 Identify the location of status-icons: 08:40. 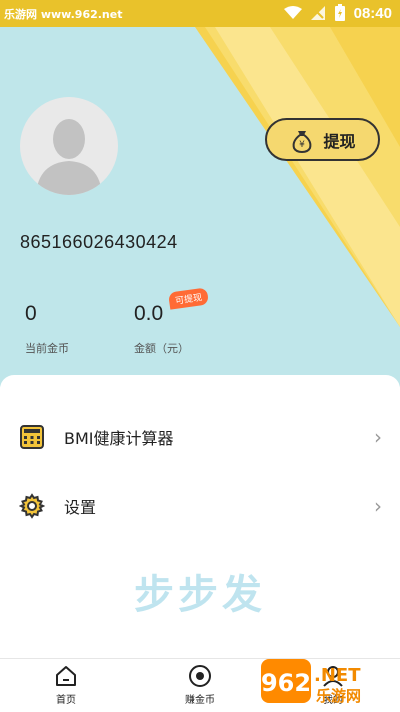
(337, 13).